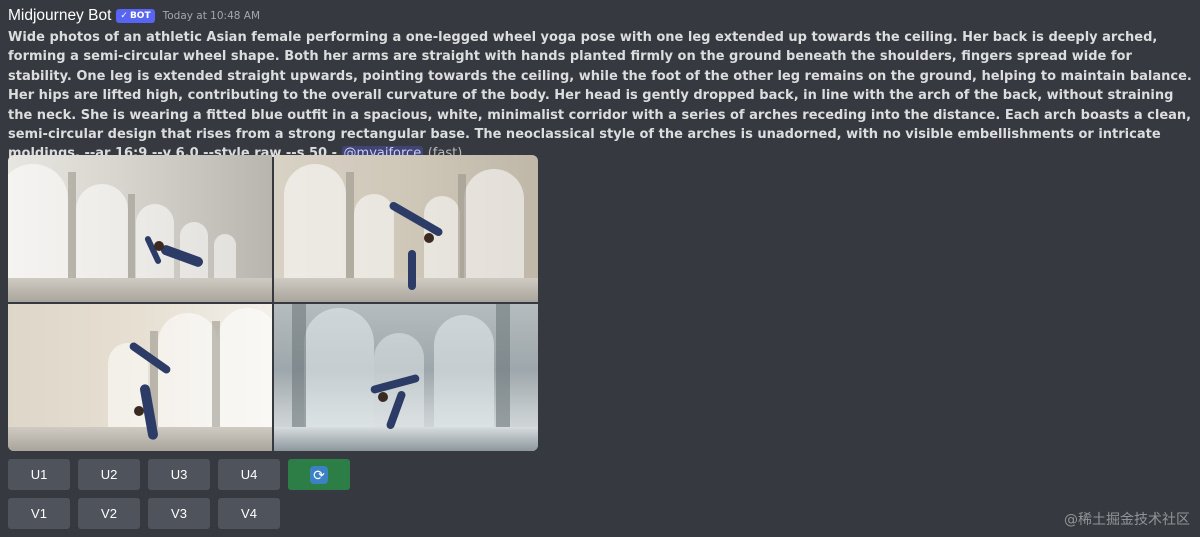 Image resolution: width=1200 pixels, height=537 pixels. I want to click on bot-badge: ✓ BOT, so click(135, 16).